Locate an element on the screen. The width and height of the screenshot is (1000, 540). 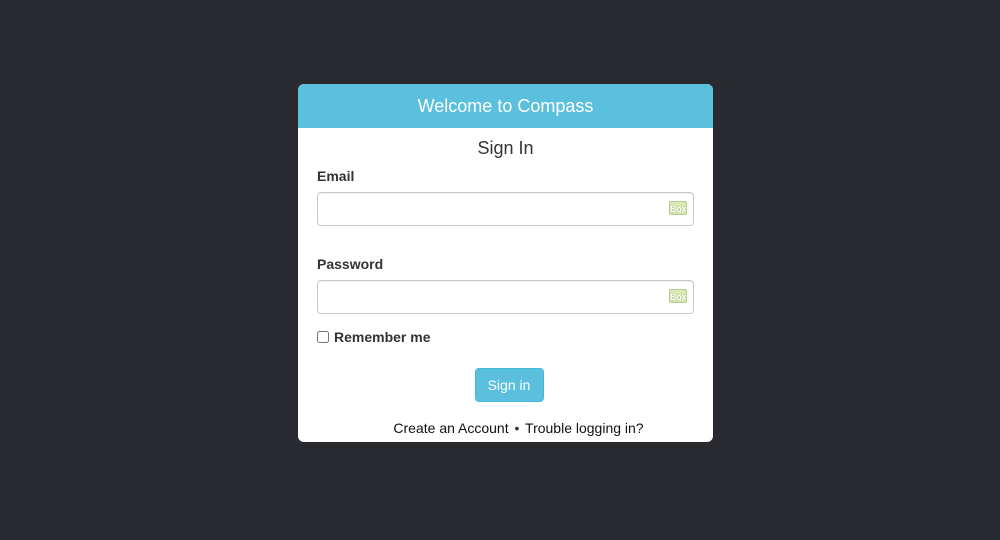
password-label: Password is located at coordinates (350, 264).